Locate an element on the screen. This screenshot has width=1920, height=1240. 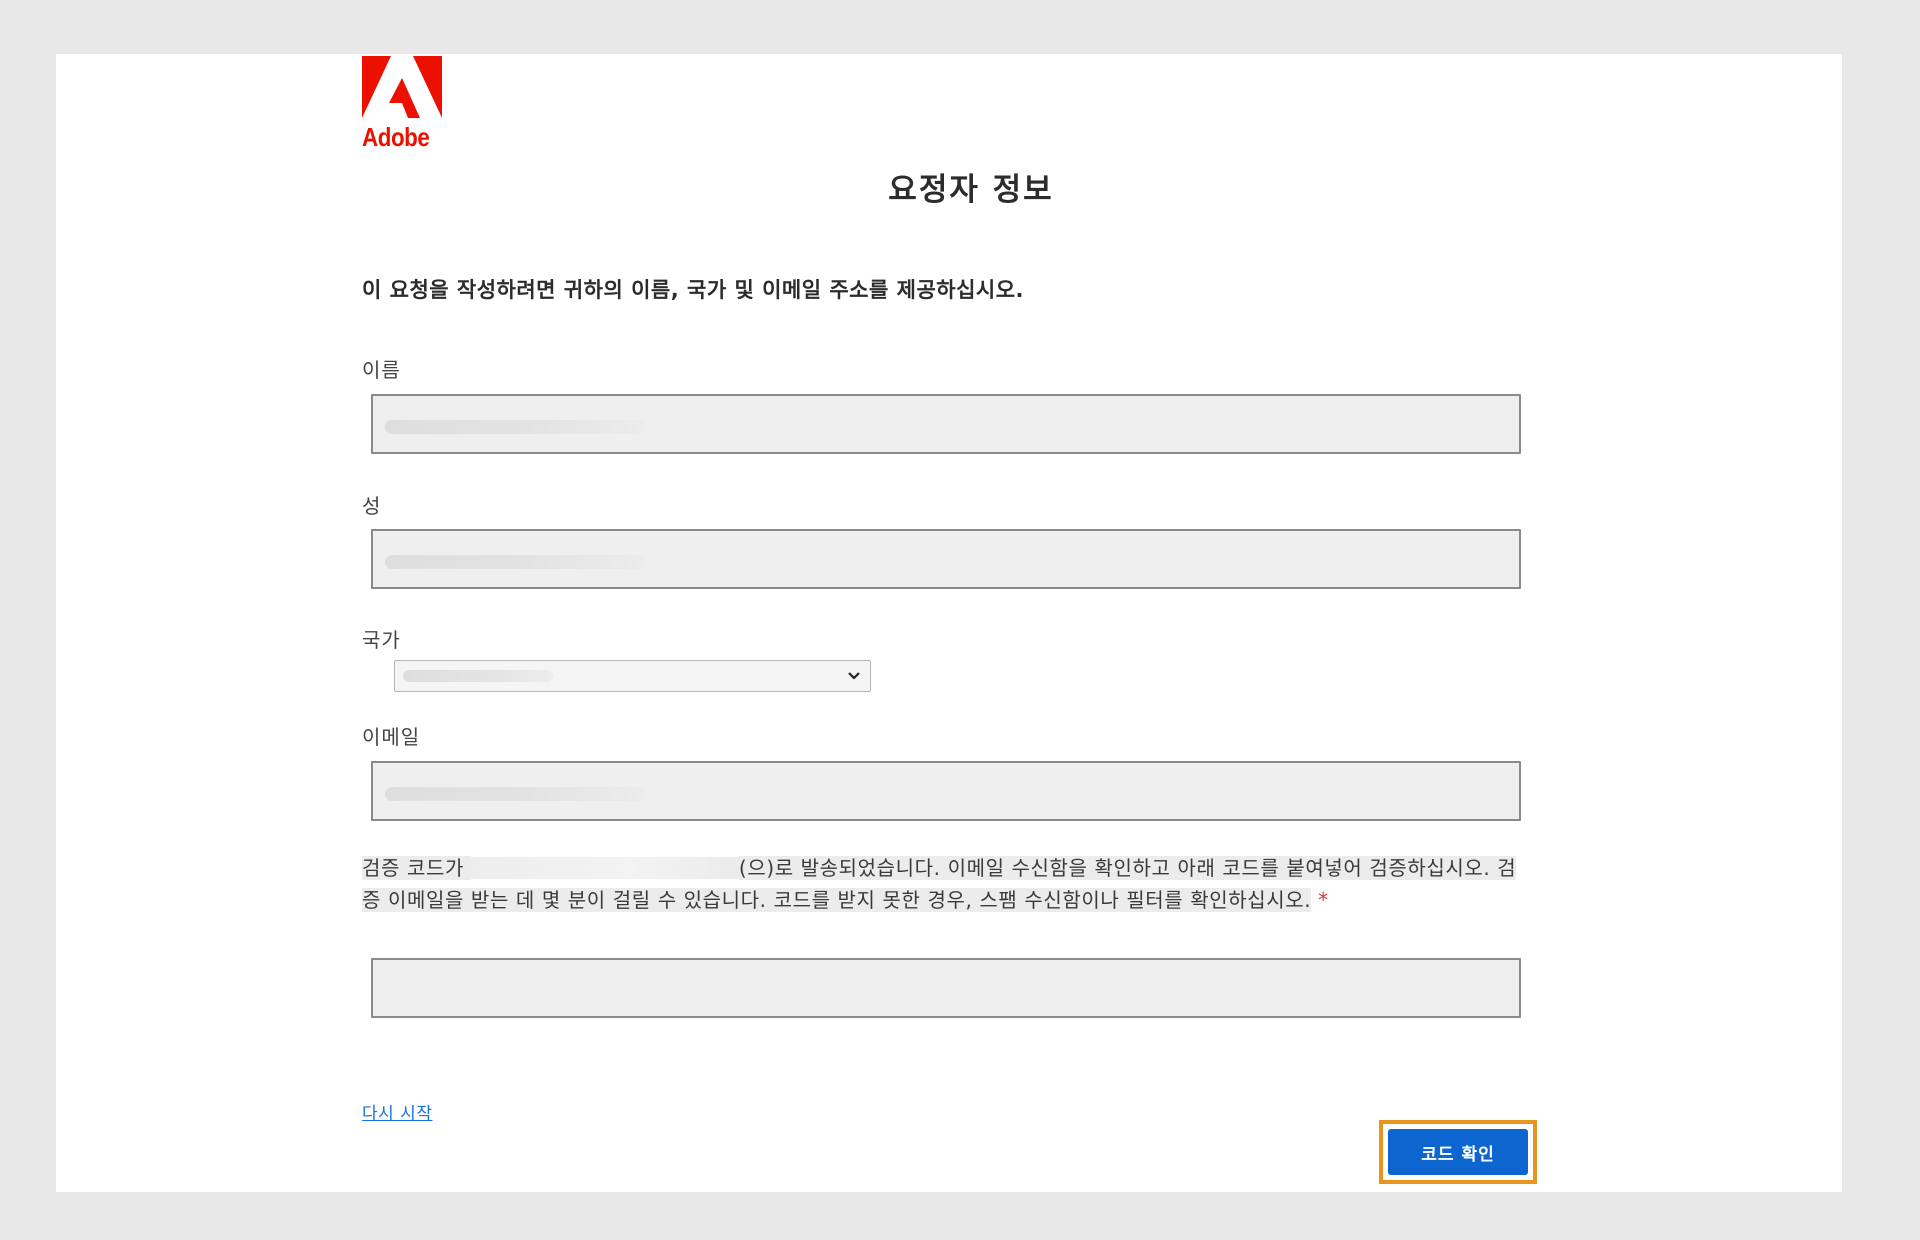
logo-wordmark: Adobe is located at coordinates (396, 137).